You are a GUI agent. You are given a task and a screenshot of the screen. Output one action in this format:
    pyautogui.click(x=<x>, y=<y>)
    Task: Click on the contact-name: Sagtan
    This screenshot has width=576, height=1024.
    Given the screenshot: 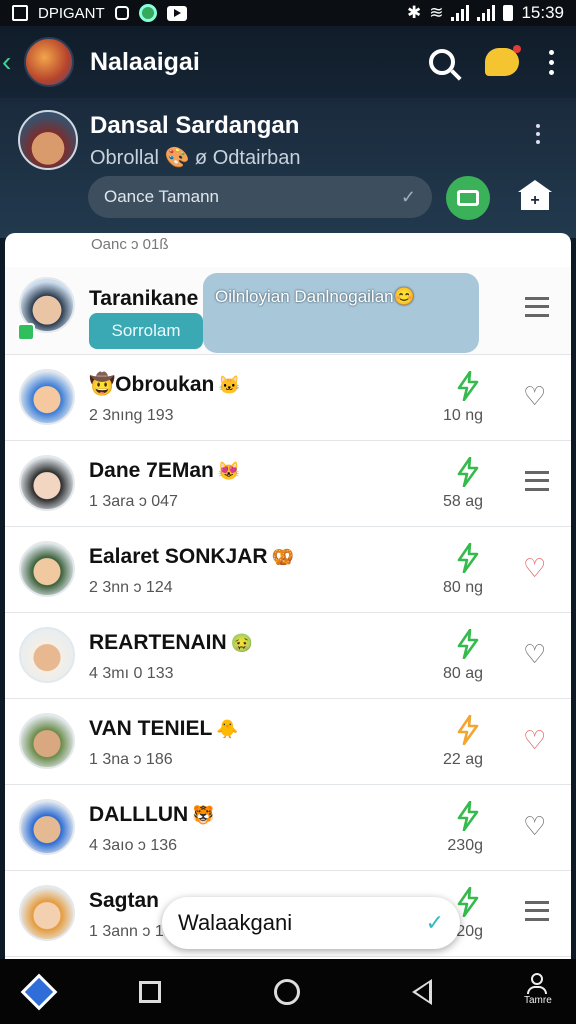 What is the action you would take?
    pyautogui.click(x=126, y=901)
    